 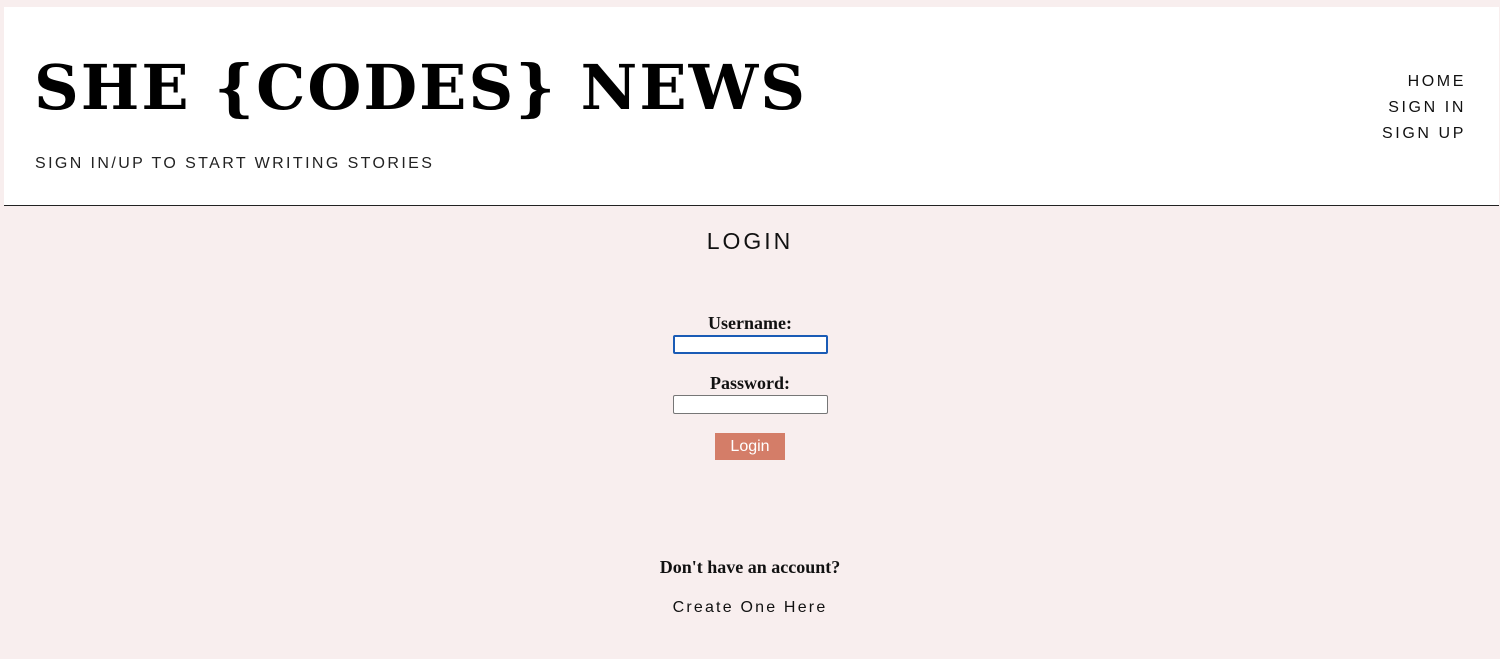 I want to click on no-account-text: Don't have an account?, so click(x=750, y=567).